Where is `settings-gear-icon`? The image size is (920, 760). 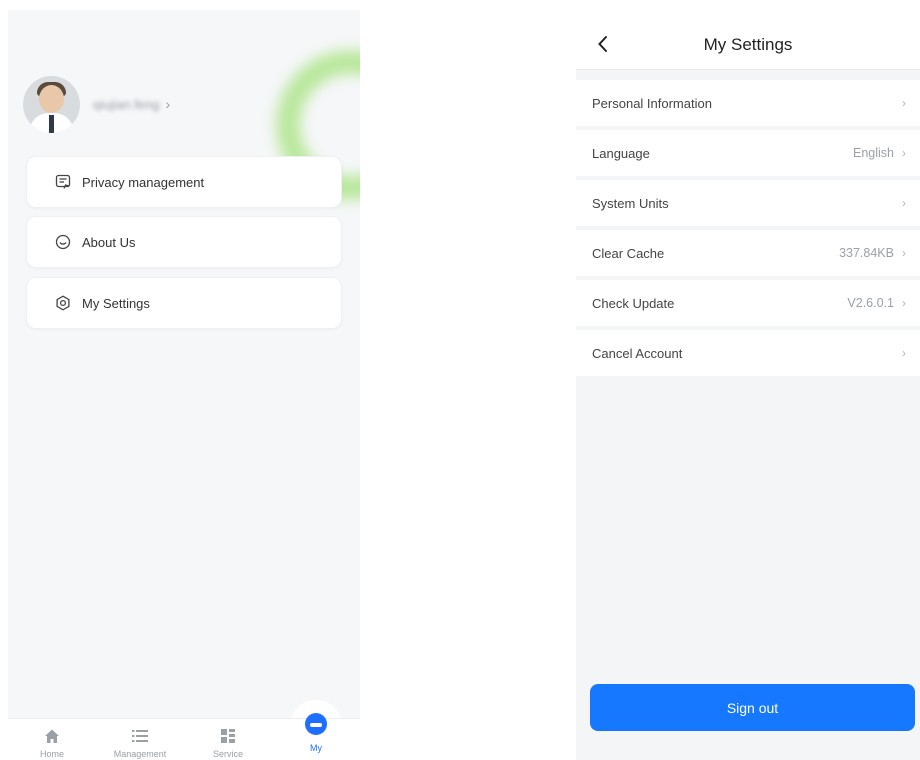
settings-gear-icon is located at coordinates (63, 303).